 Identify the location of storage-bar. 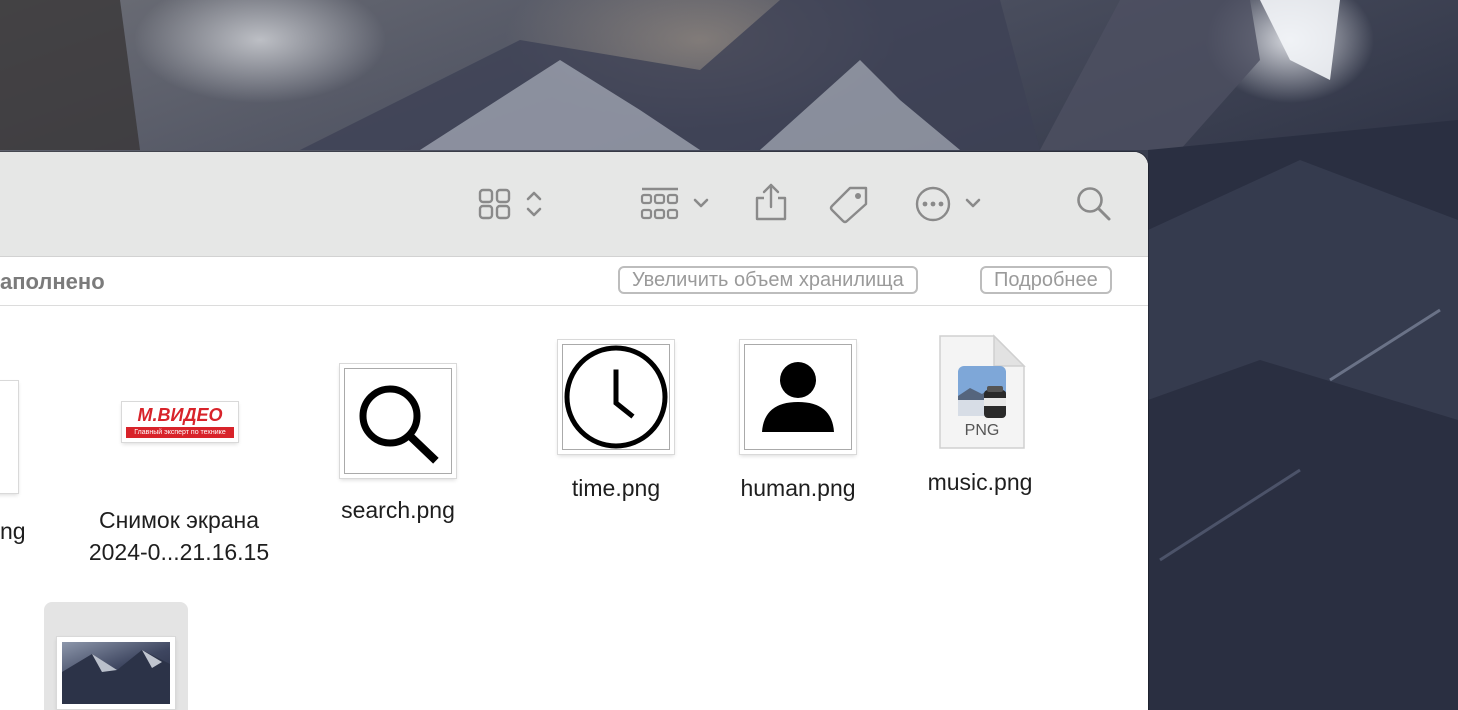
(574, 281).